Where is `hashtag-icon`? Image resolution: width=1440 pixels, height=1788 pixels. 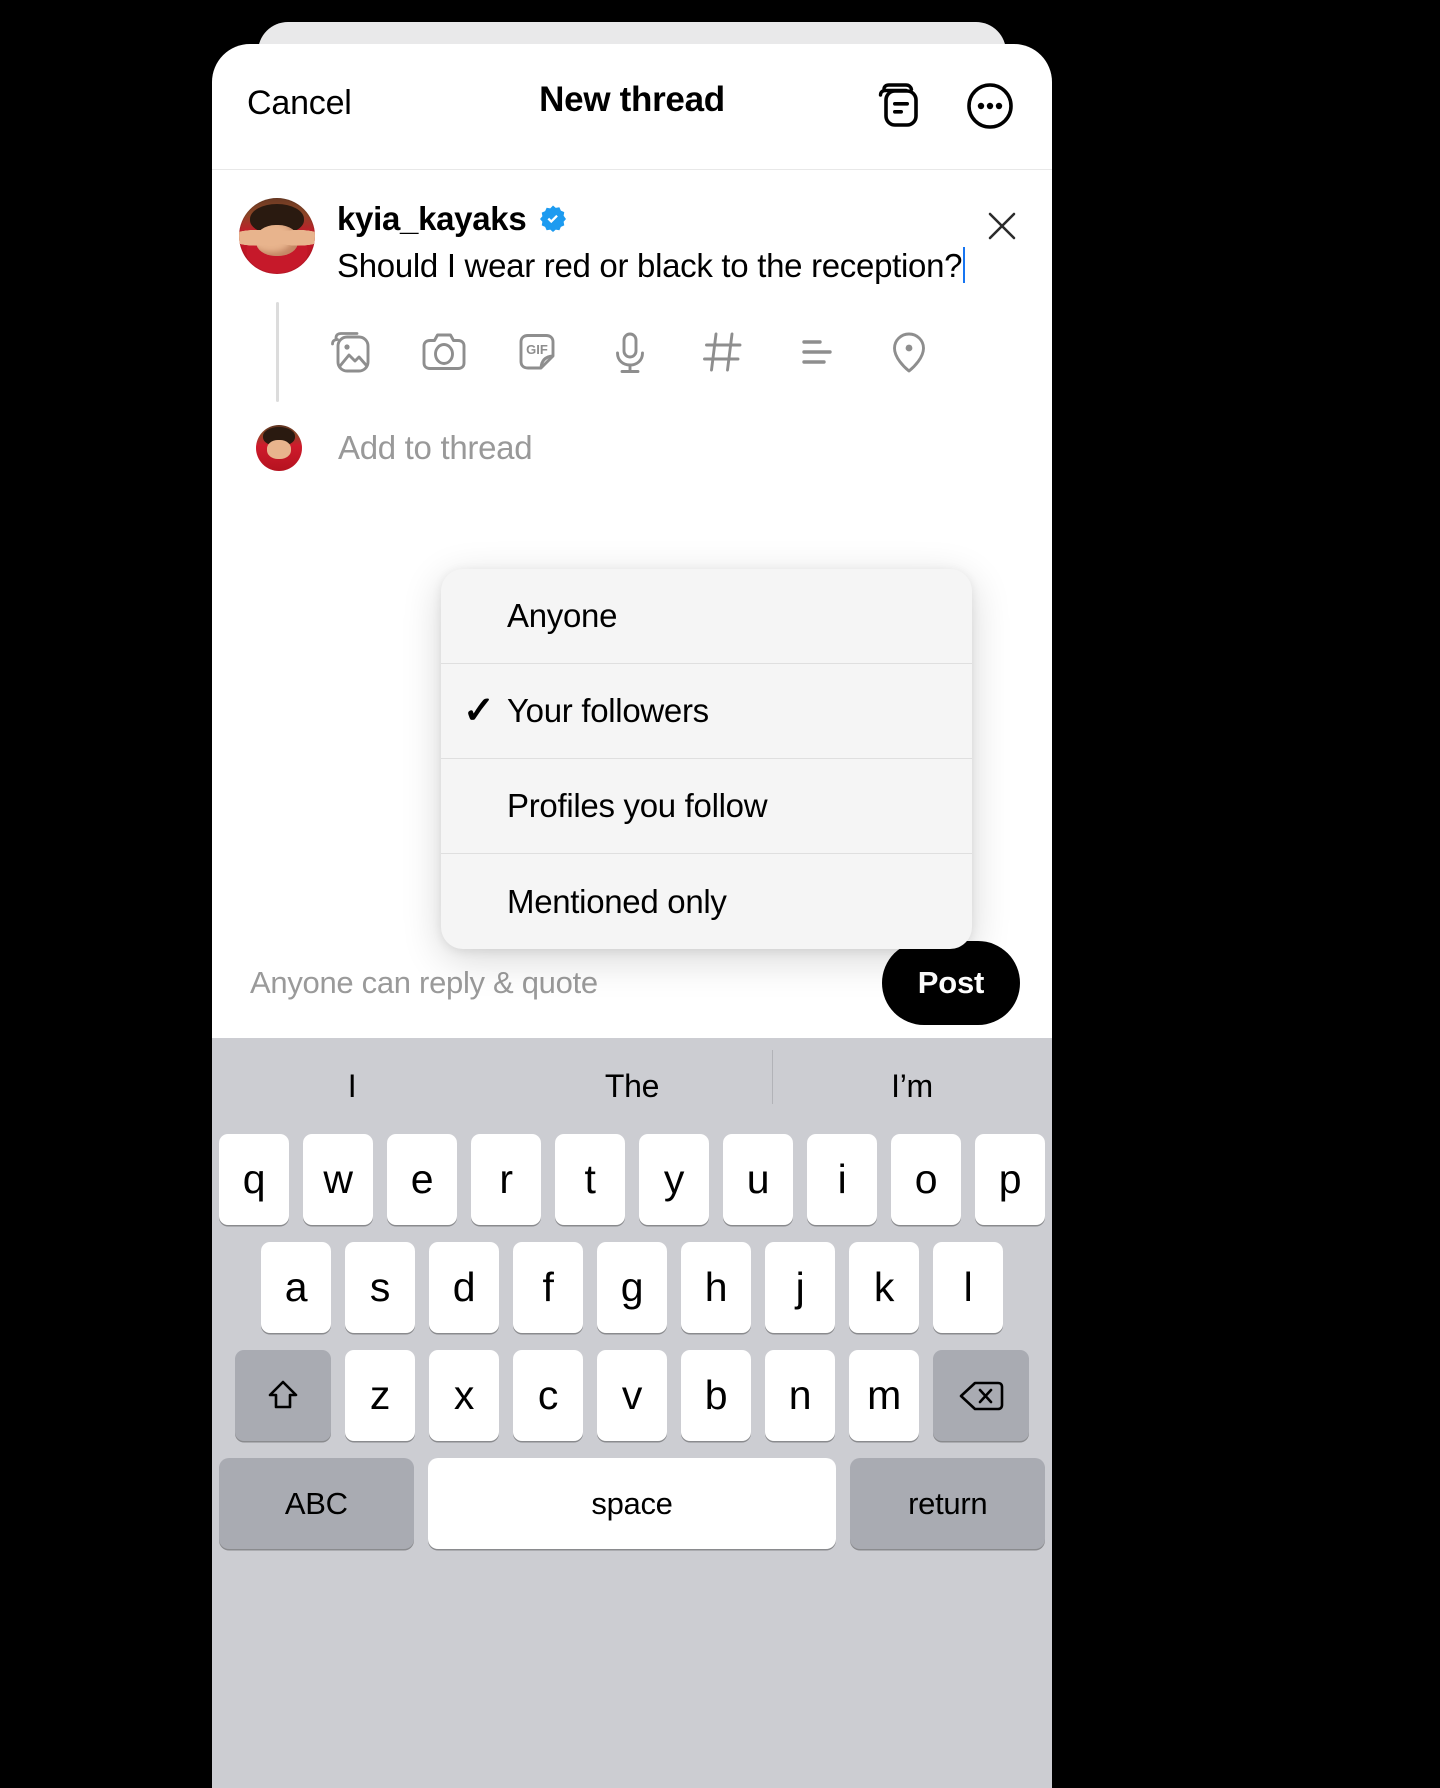
hashtag-icon is located at coordinates (722, 352).